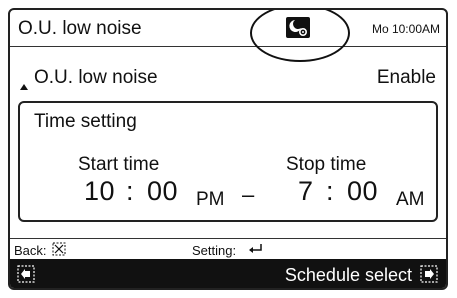  Describe the element at coordinates (24, 87) in the screenshot. I see `selection-cursor-icon` at that location.